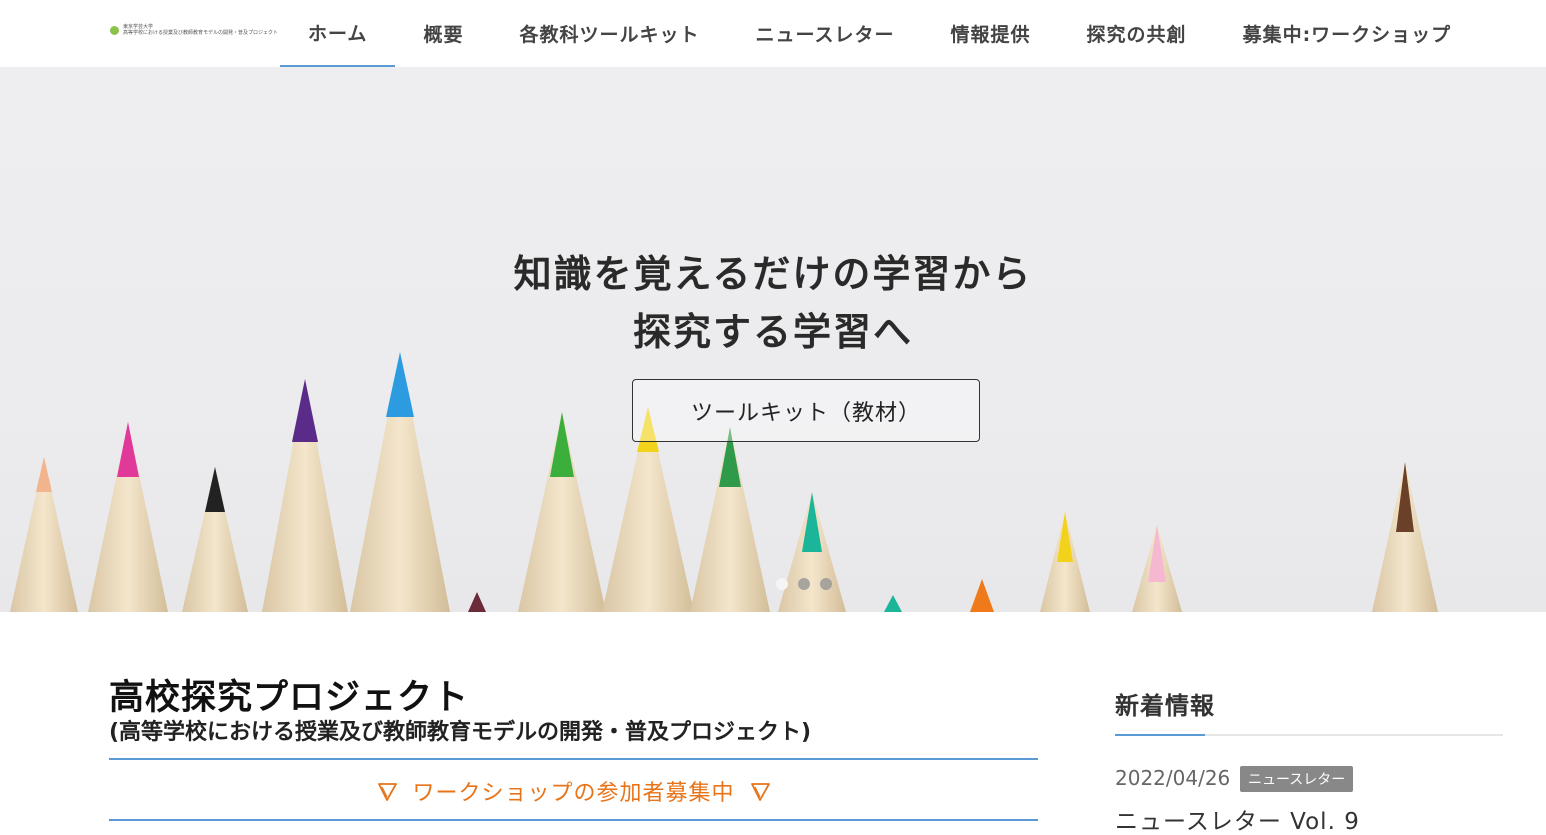 This screenshot has height=835, width=1546. Describe the element at coordinates (1297, 779) in the screenshot. I see `news-category-badge: ニュースレター` at that location.